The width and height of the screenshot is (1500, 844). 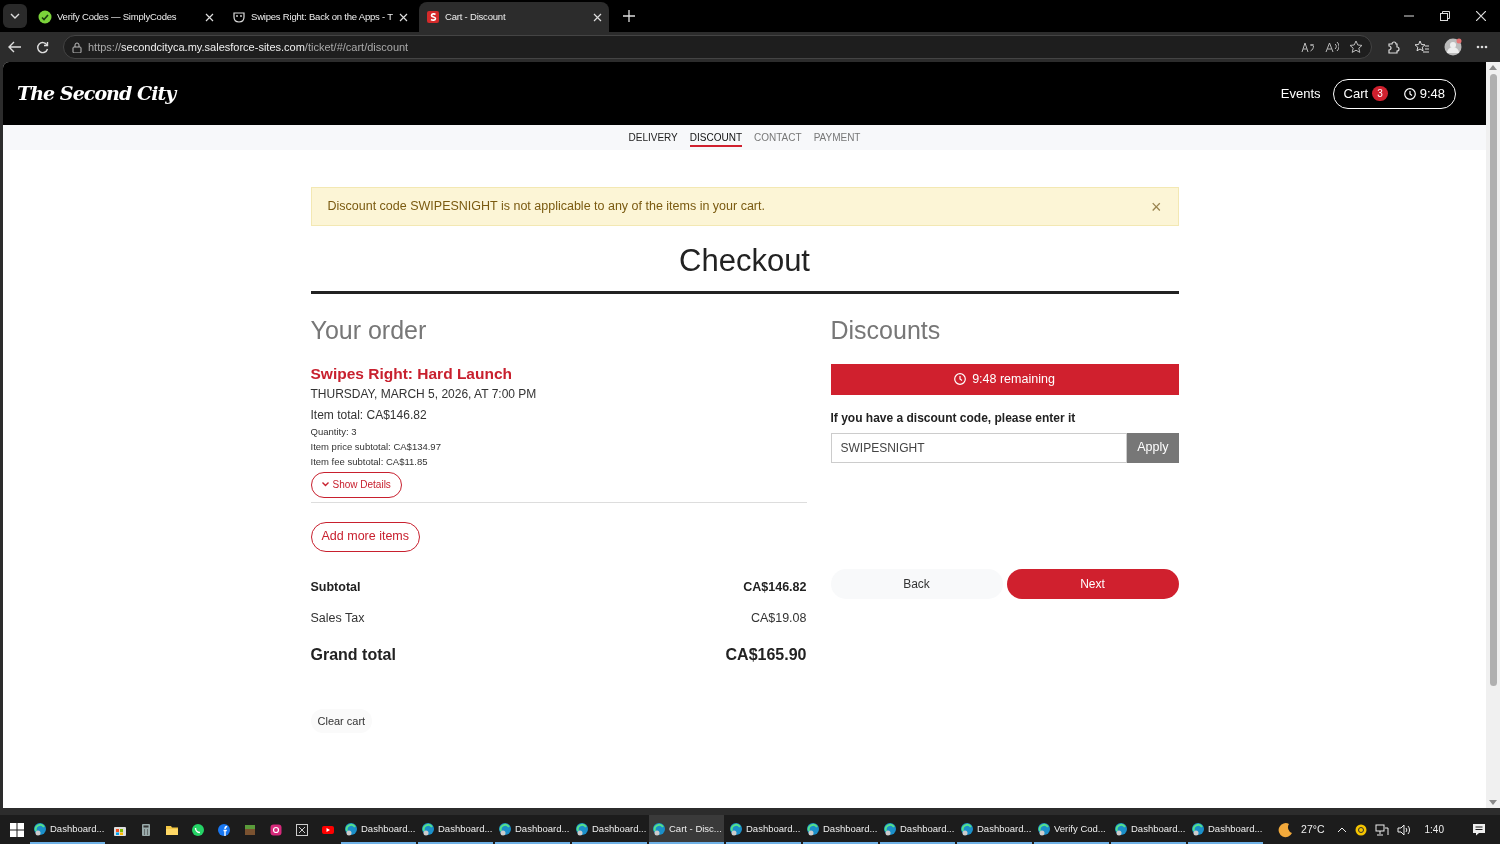 What do you see at coordinates (1332, 47) in the screenshot?
I see `read-aloud-icon` at bounding box center [1332, 47].